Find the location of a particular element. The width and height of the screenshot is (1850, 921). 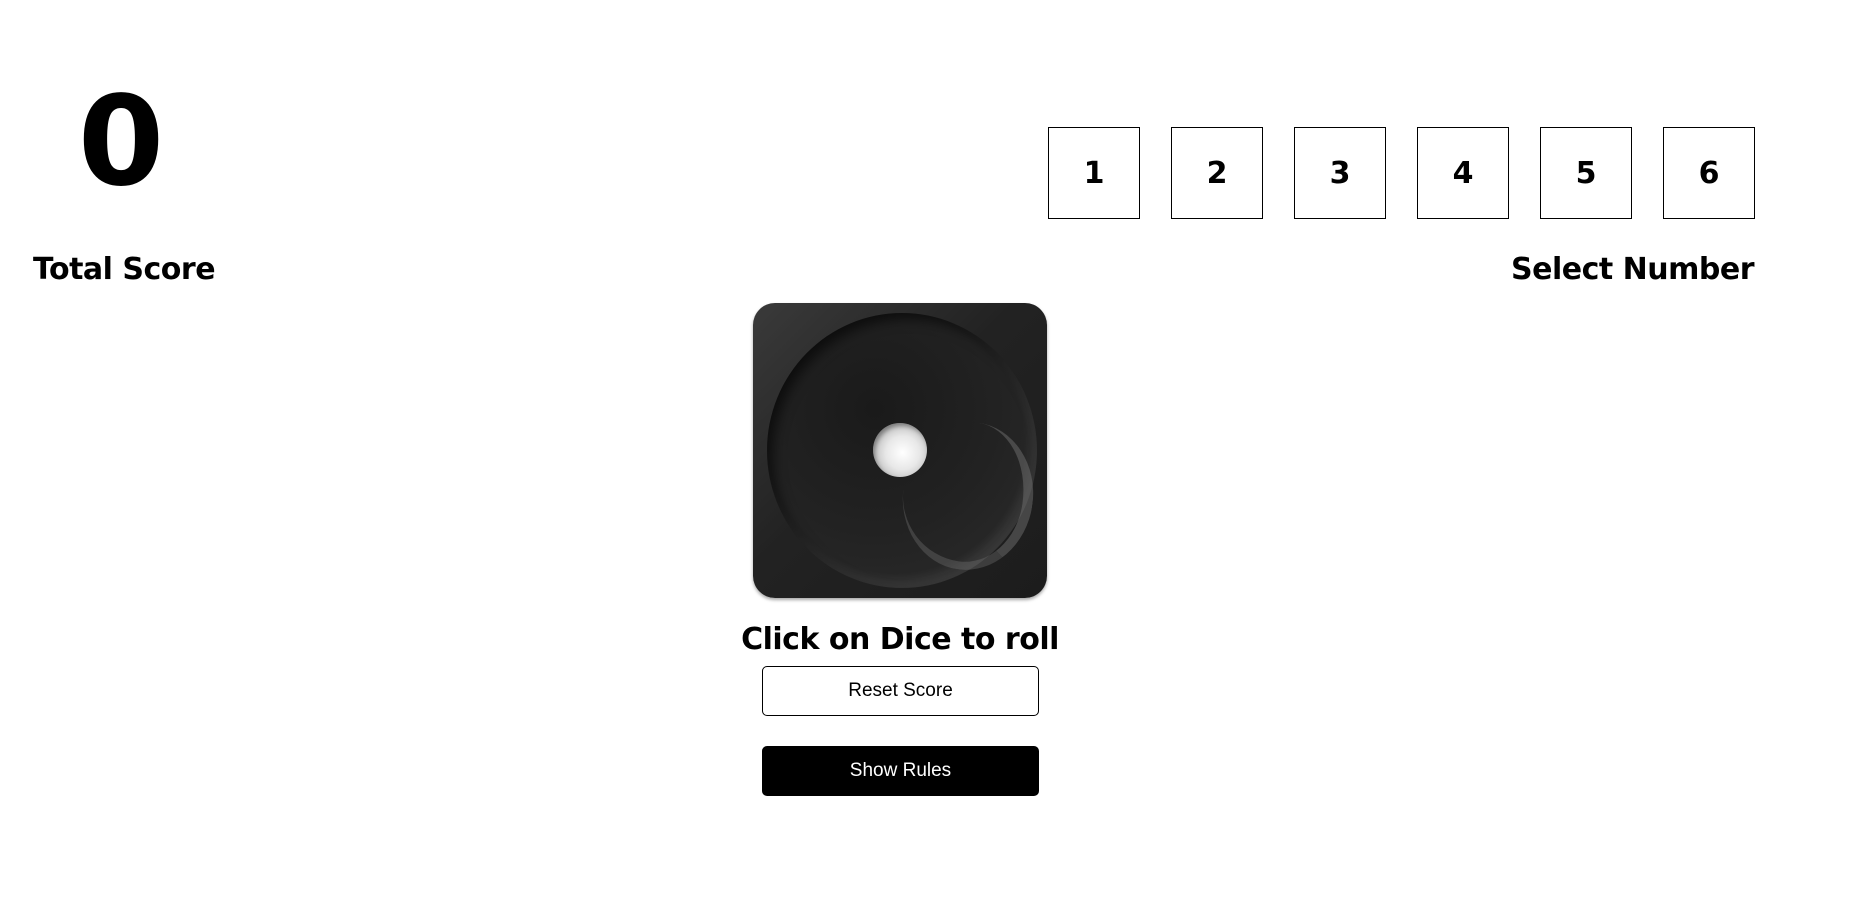

number-option-5: 5 is located at coordinates (1586, 173).